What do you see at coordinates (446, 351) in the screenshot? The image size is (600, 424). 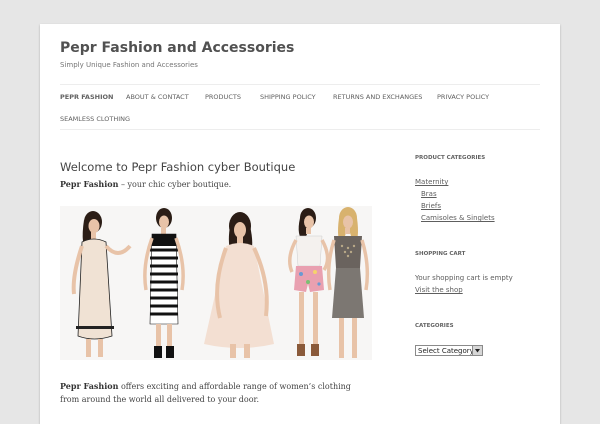 I see `category-select-value: Select Category` at bounding box center [446, 351].